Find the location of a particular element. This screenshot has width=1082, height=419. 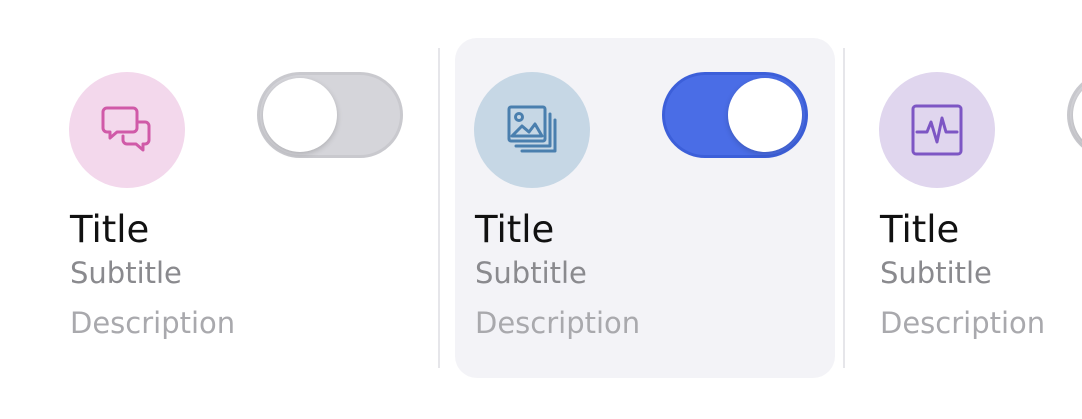

photo-stack-icon is located at coordinates (532, 129).